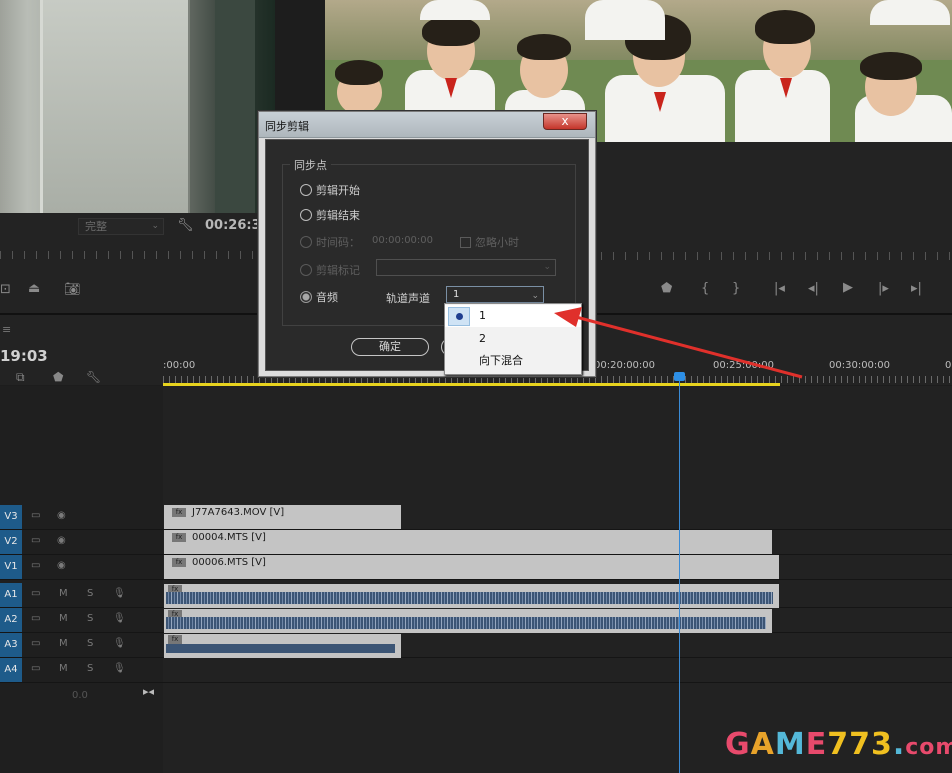  Describe the element at coordinates (233, 225) in the screenshot. I see `source-timecode: 00:26:3` at that location.